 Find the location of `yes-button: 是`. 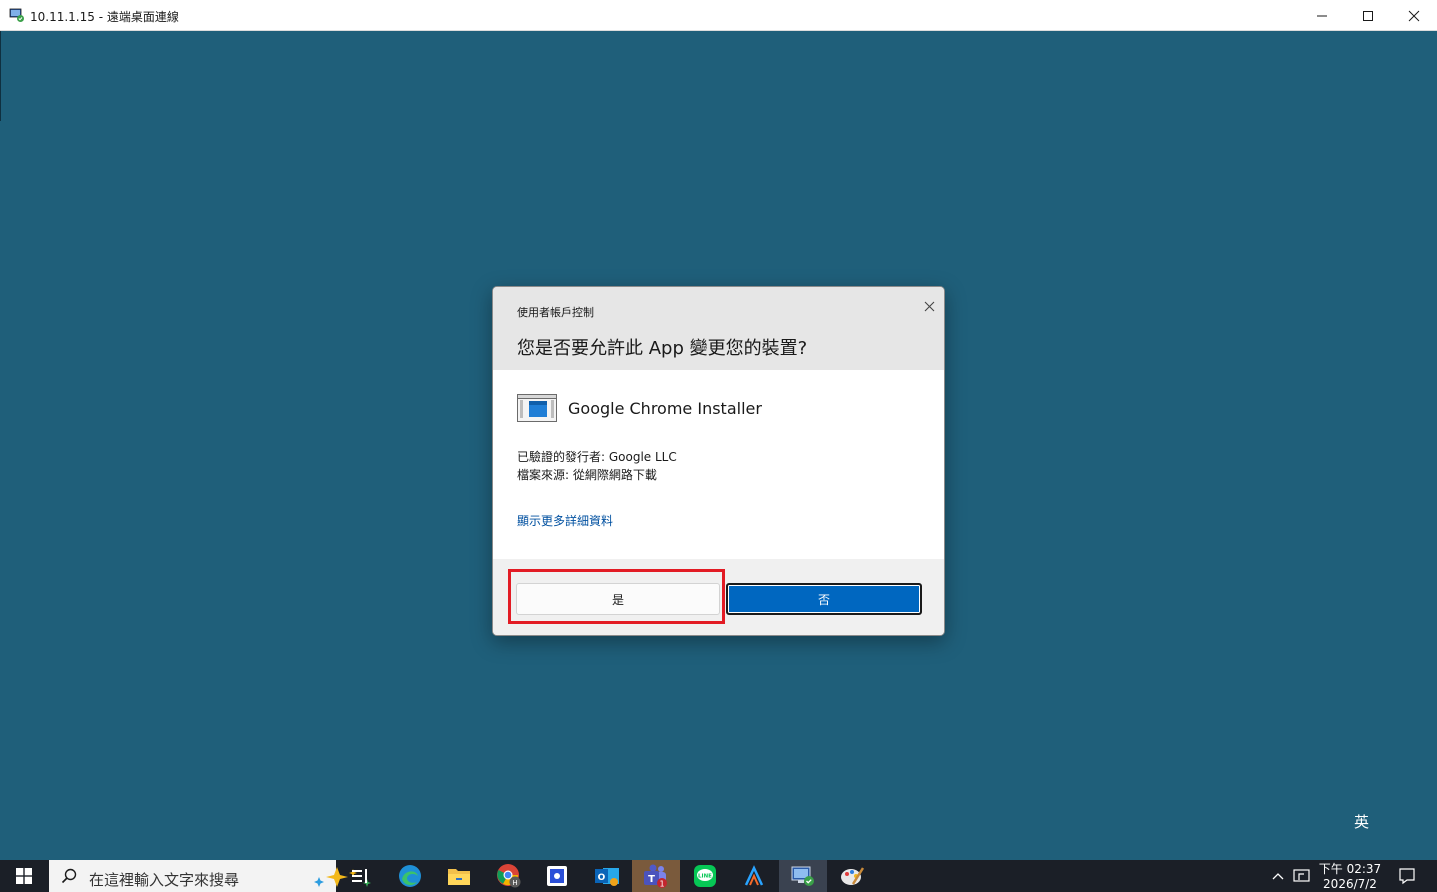

yes-button: 是 is located at coordinates (618, 599).